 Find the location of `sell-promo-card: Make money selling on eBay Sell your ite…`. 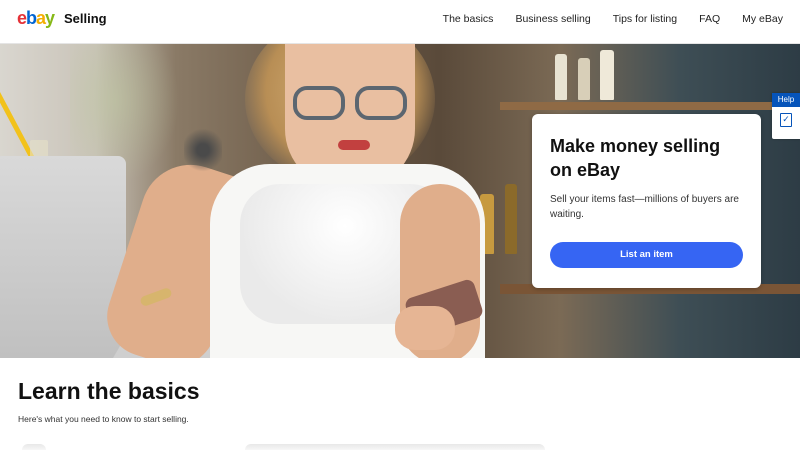

sell-promo-card: Make money selling on eBay Sell your ite… is located at coordinates (646, 201).